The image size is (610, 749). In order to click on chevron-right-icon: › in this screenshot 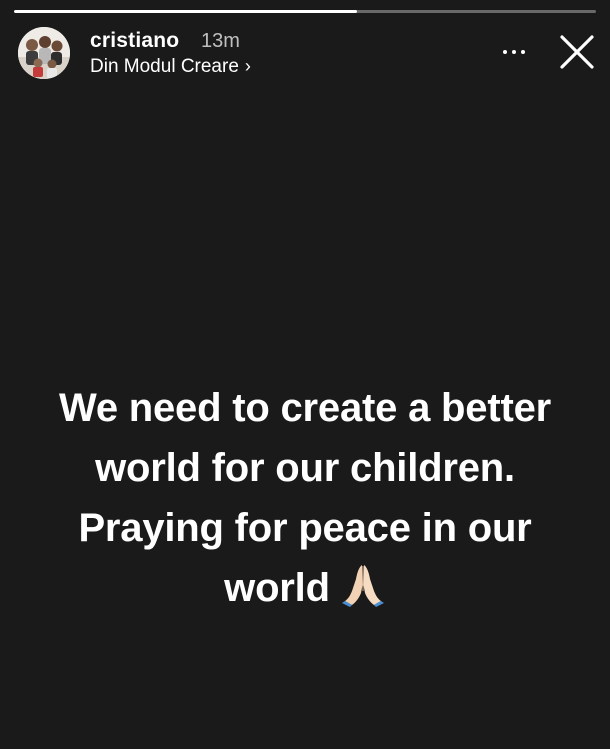, I will do `click(247, 66)`.